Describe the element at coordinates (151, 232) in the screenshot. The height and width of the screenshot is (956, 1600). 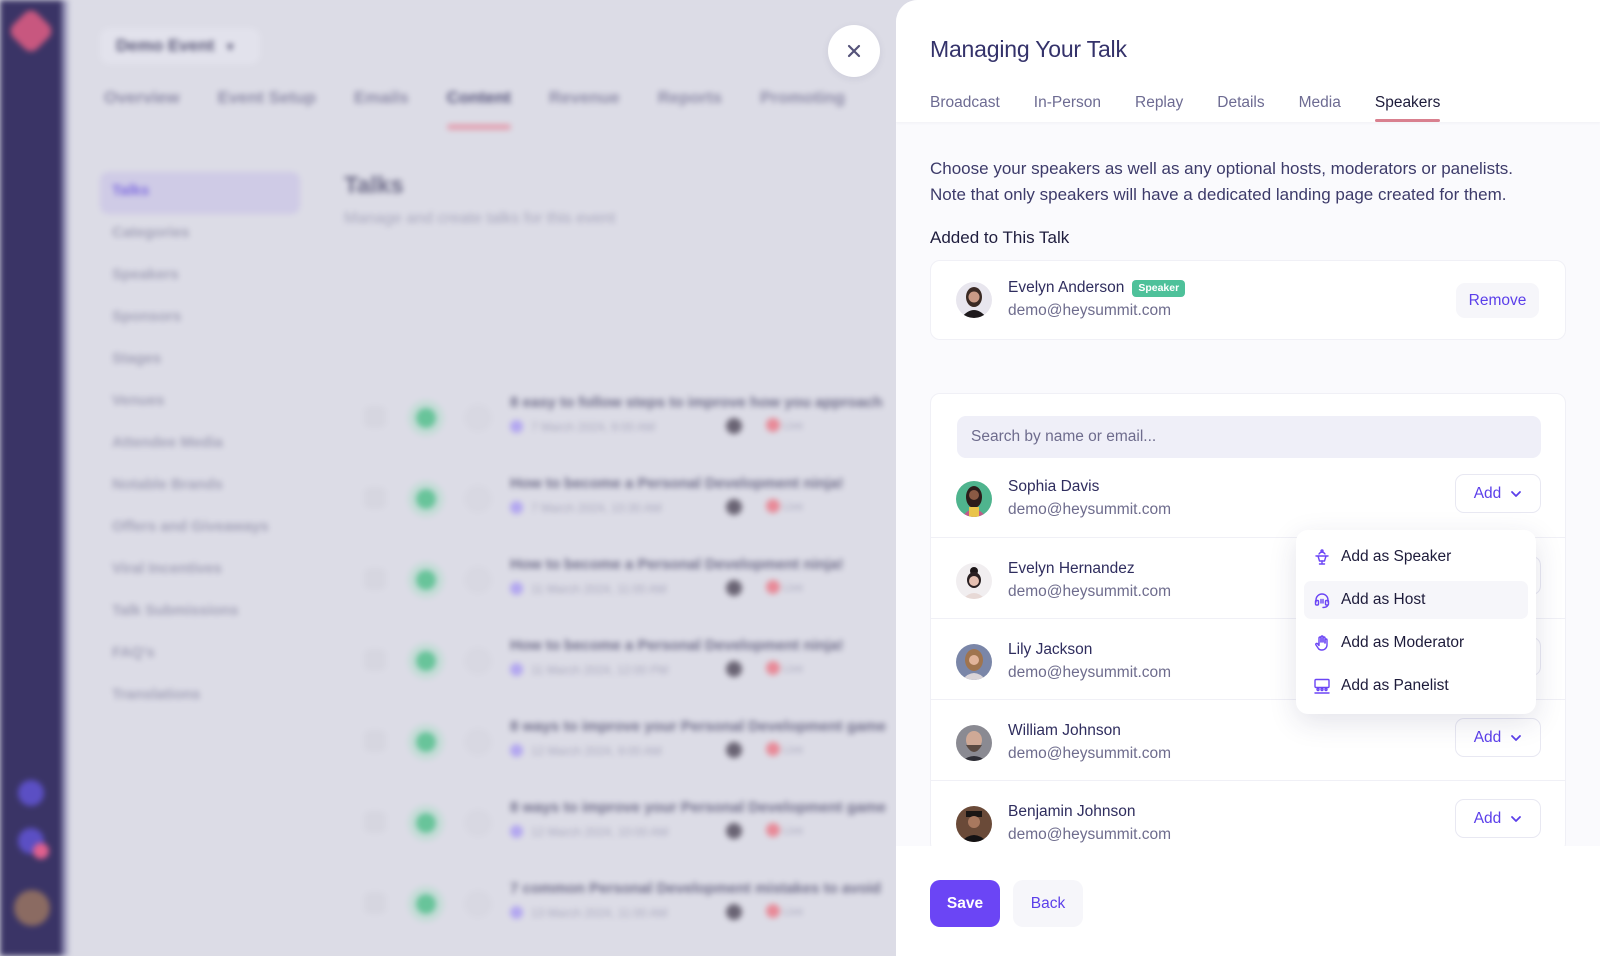
I see `subnav-item: Categories` at that location.